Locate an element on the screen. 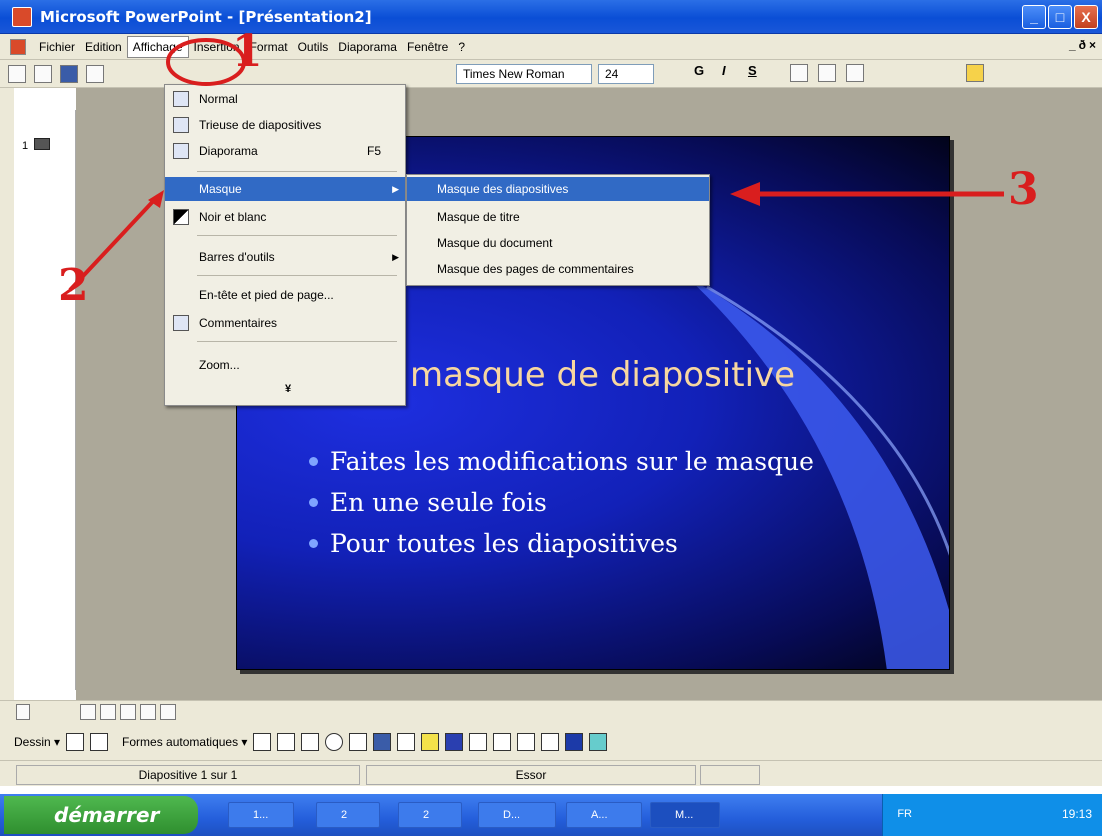 The image size is (1102, 836). submenu-arrow-icon: ▶ is located at coordinates (395, 257).